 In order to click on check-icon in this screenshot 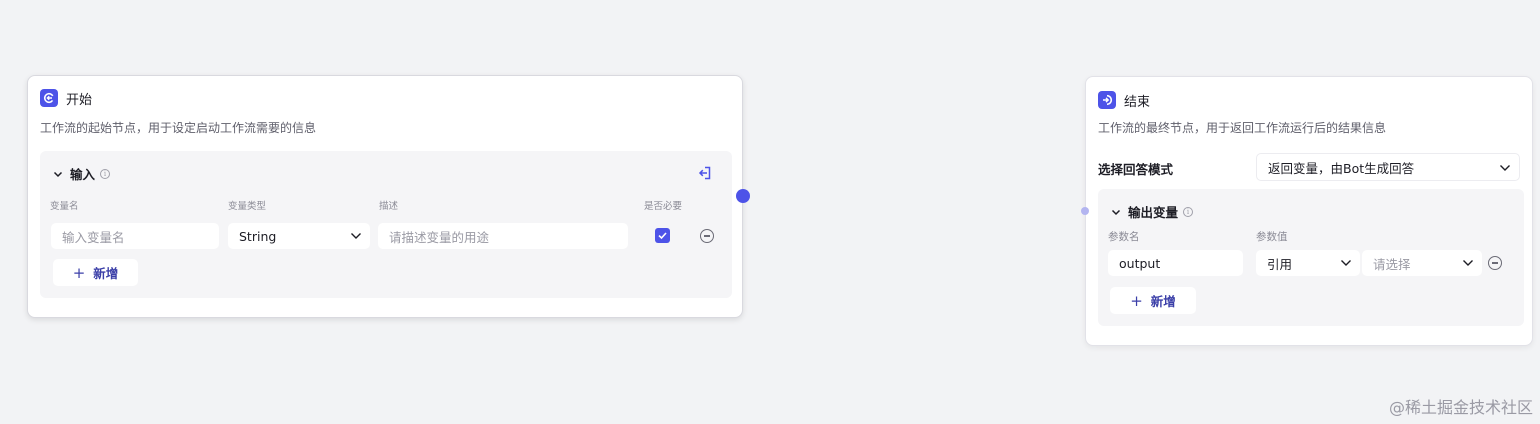, I will do `click(662, 236)`.